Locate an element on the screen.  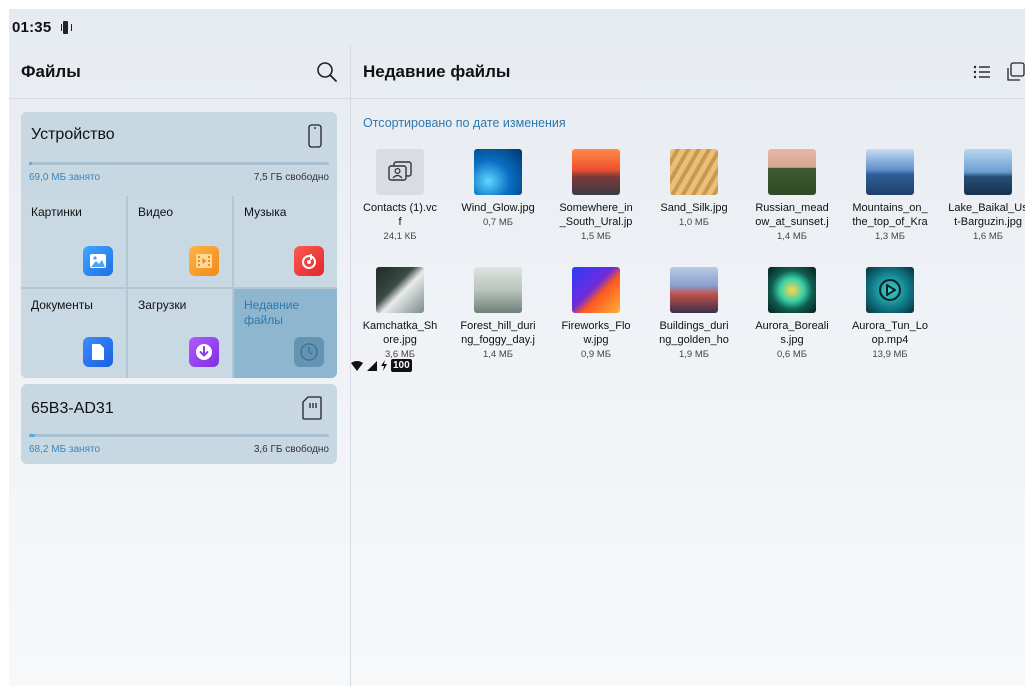
file-item: Mountains_on_ the_top_of_Kra 1,3 МБ is located at coordinates (890, 195).